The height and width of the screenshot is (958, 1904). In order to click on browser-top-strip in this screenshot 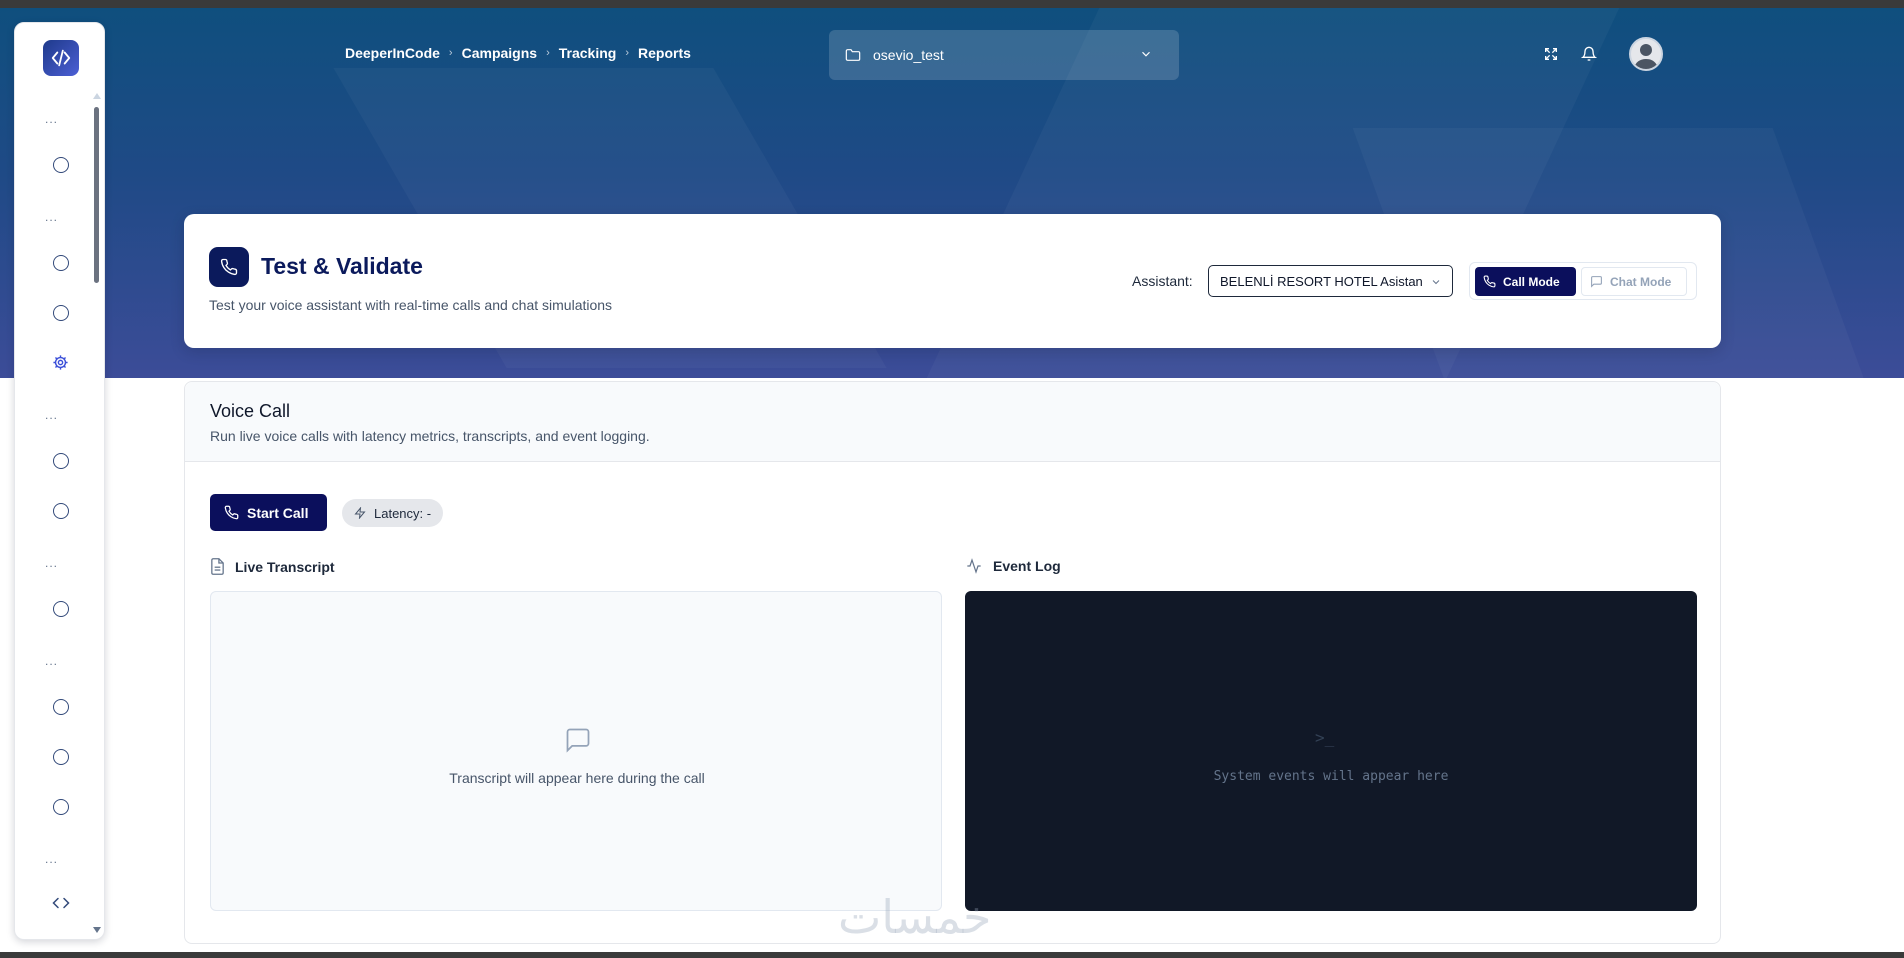, I will do `click(952, 4)`.